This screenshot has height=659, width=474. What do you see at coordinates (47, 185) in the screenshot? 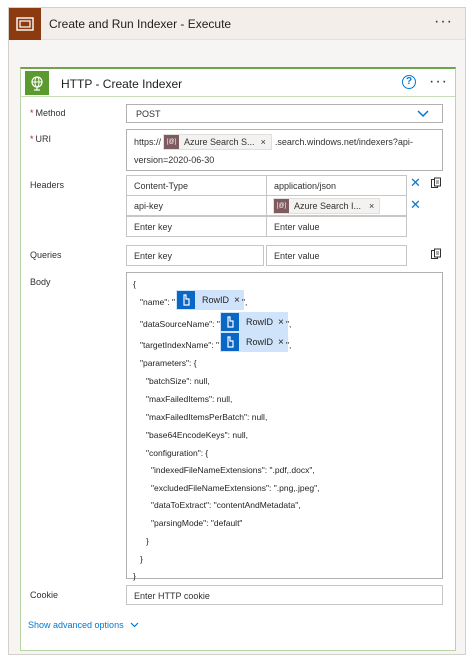
I see `headers-label: Headers` at bounding box center [47, 185].